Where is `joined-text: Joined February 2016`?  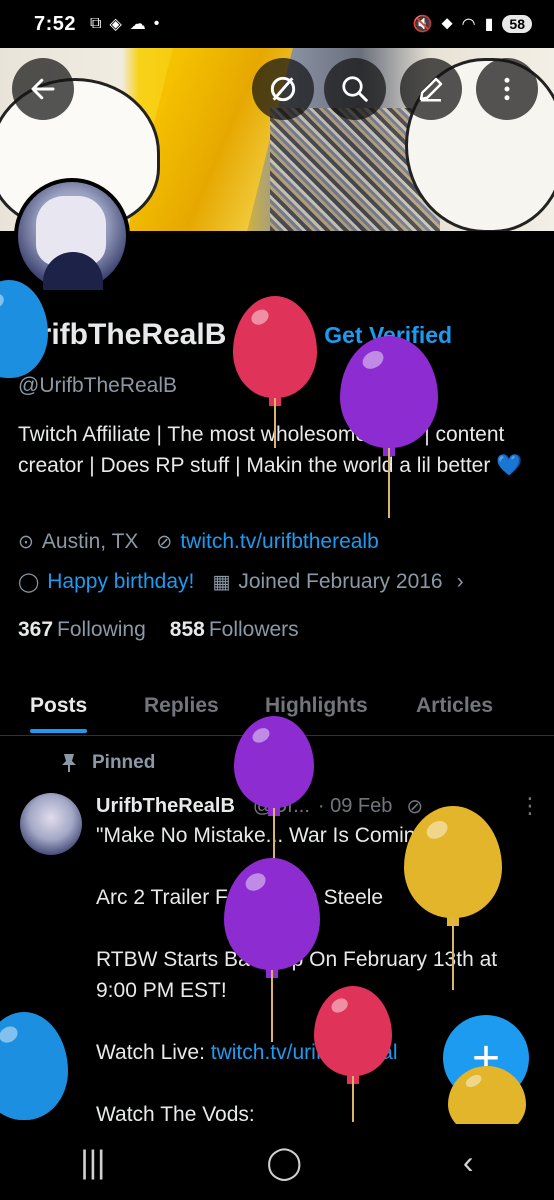 joined-text: Joined February 2016 is located at coordinates (340, 581).